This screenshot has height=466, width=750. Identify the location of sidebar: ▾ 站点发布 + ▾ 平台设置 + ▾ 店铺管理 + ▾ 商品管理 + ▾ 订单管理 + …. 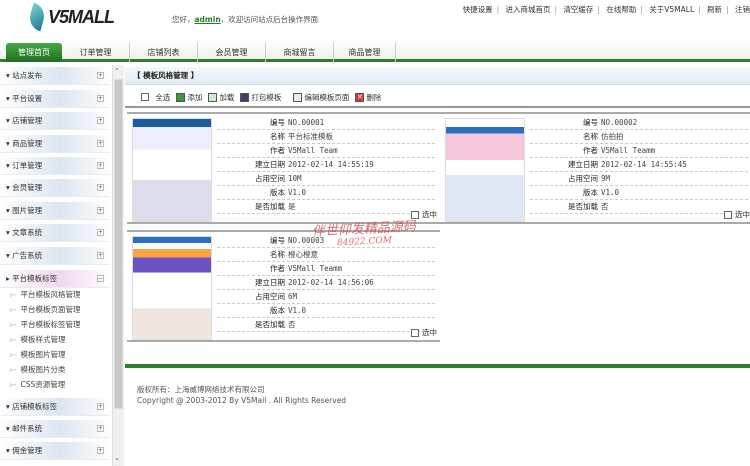
(56, 265).